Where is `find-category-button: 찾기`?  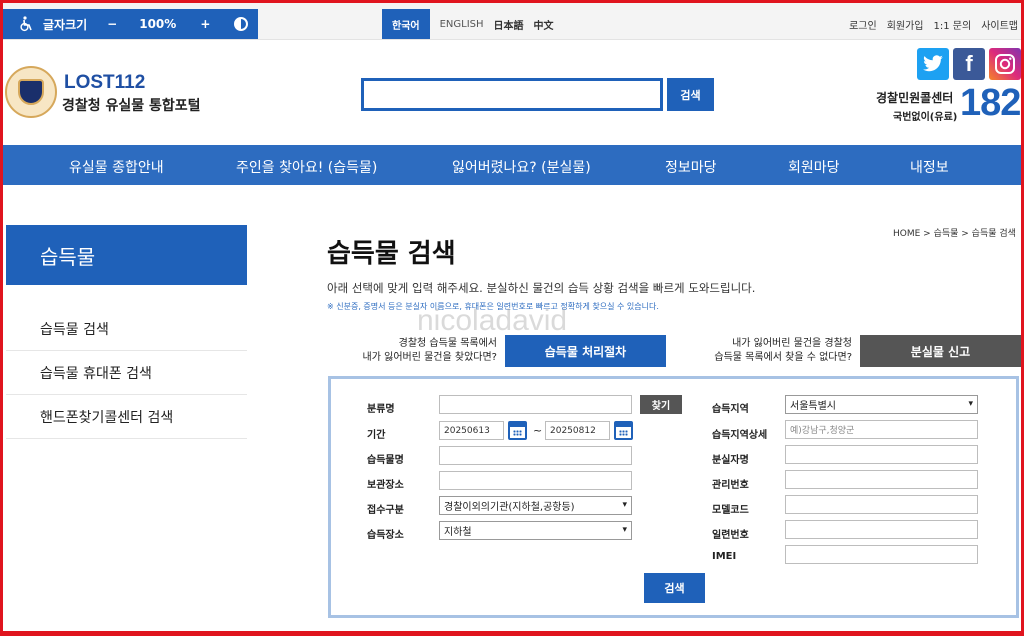 find-category-button: 찾기 is located at coordinates (661, 404).